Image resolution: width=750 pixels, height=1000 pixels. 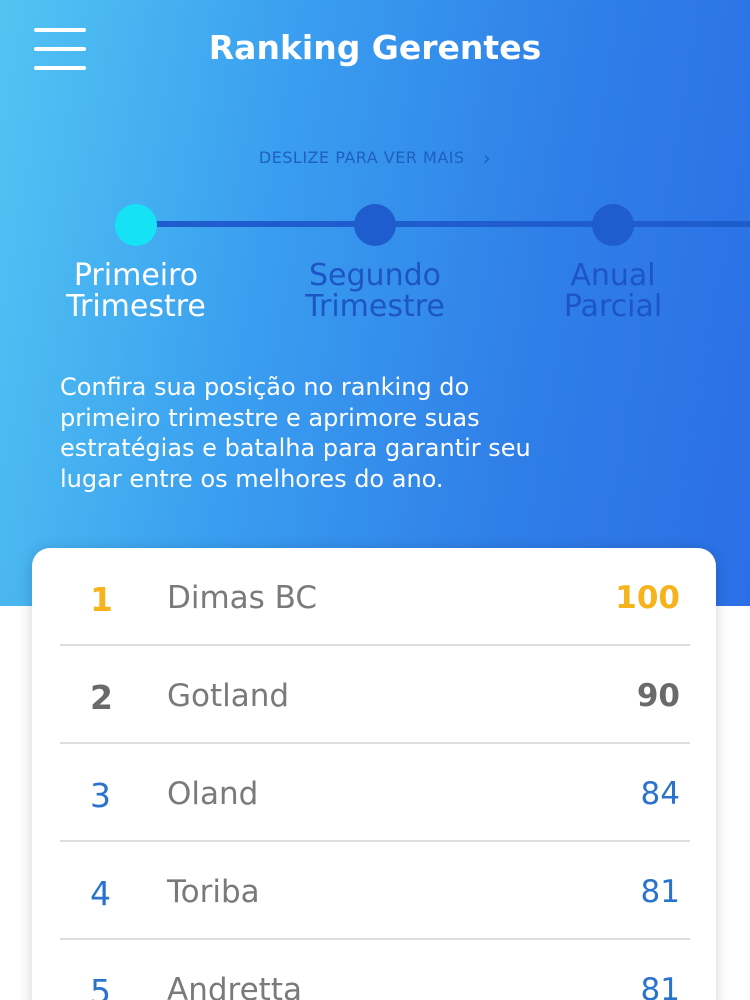 I want to click on step-dot-primeiro-trimestre, so click(x=136, y=225).